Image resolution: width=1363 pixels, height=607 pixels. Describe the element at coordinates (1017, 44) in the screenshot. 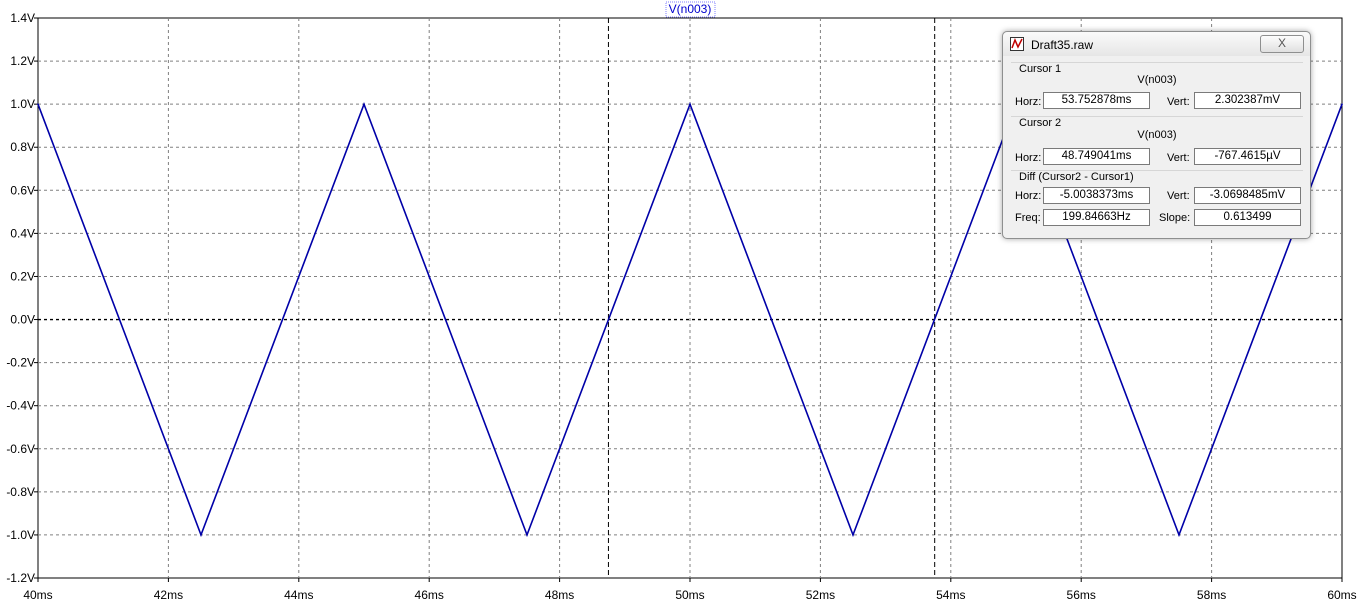

I see `waveform-app-icon` at that location.